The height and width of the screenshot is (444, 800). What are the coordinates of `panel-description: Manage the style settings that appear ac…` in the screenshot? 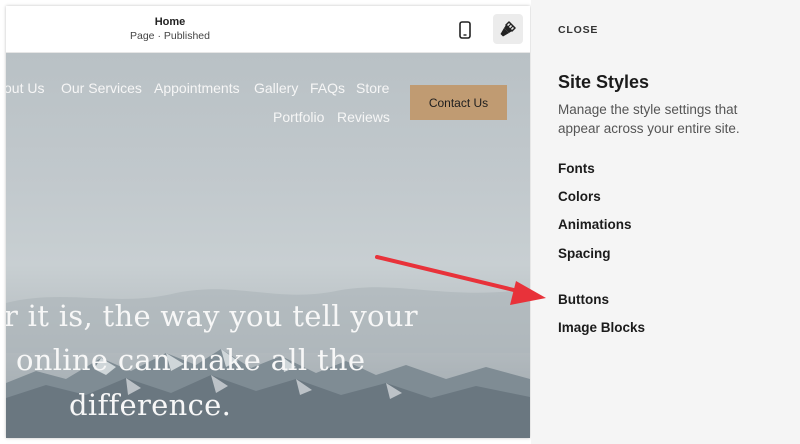 It's located at (649, 119).